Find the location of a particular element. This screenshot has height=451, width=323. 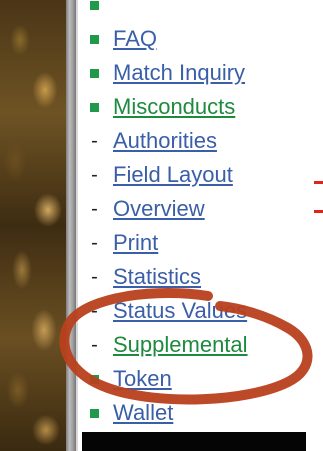

list-item-supplemental: - Supplemental is located at coordinates (205, 345).